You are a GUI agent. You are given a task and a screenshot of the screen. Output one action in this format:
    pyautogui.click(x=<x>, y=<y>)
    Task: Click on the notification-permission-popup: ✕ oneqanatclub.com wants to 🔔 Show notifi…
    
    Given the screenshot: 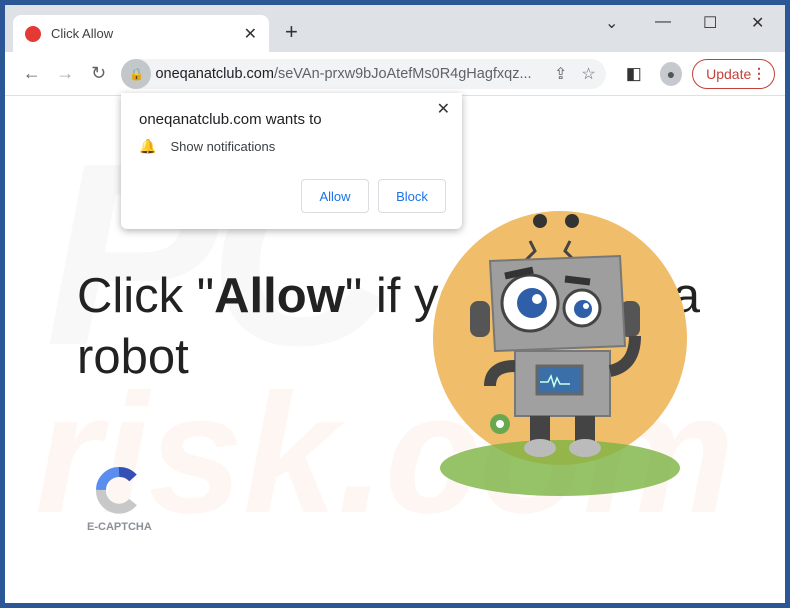 What is the action you would take?
    pyautogui.click(x=291, y=161)
    